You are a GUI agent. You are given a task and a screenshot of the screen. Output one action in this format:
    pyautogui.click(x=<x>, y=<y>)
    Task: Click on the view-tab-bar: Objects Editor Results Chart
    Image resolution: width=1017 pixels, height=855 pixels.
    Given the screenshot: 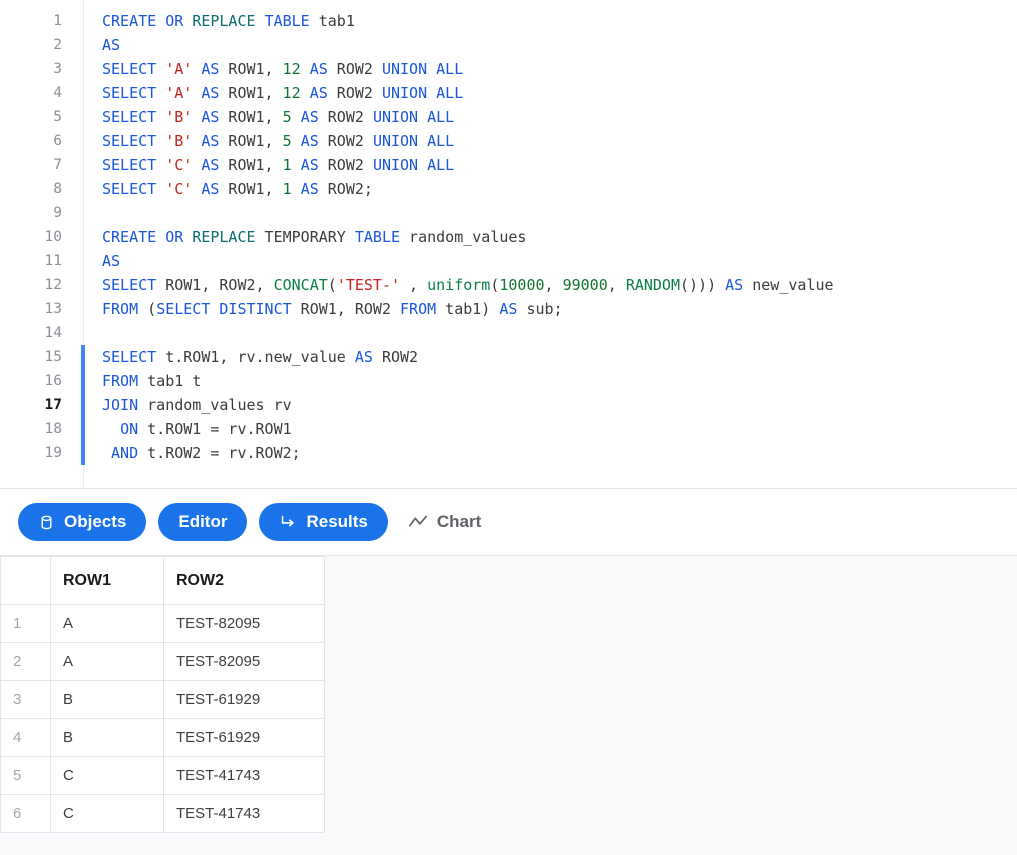 What is the action you would take?
    pyautogui.click(x=508, y=522)
    